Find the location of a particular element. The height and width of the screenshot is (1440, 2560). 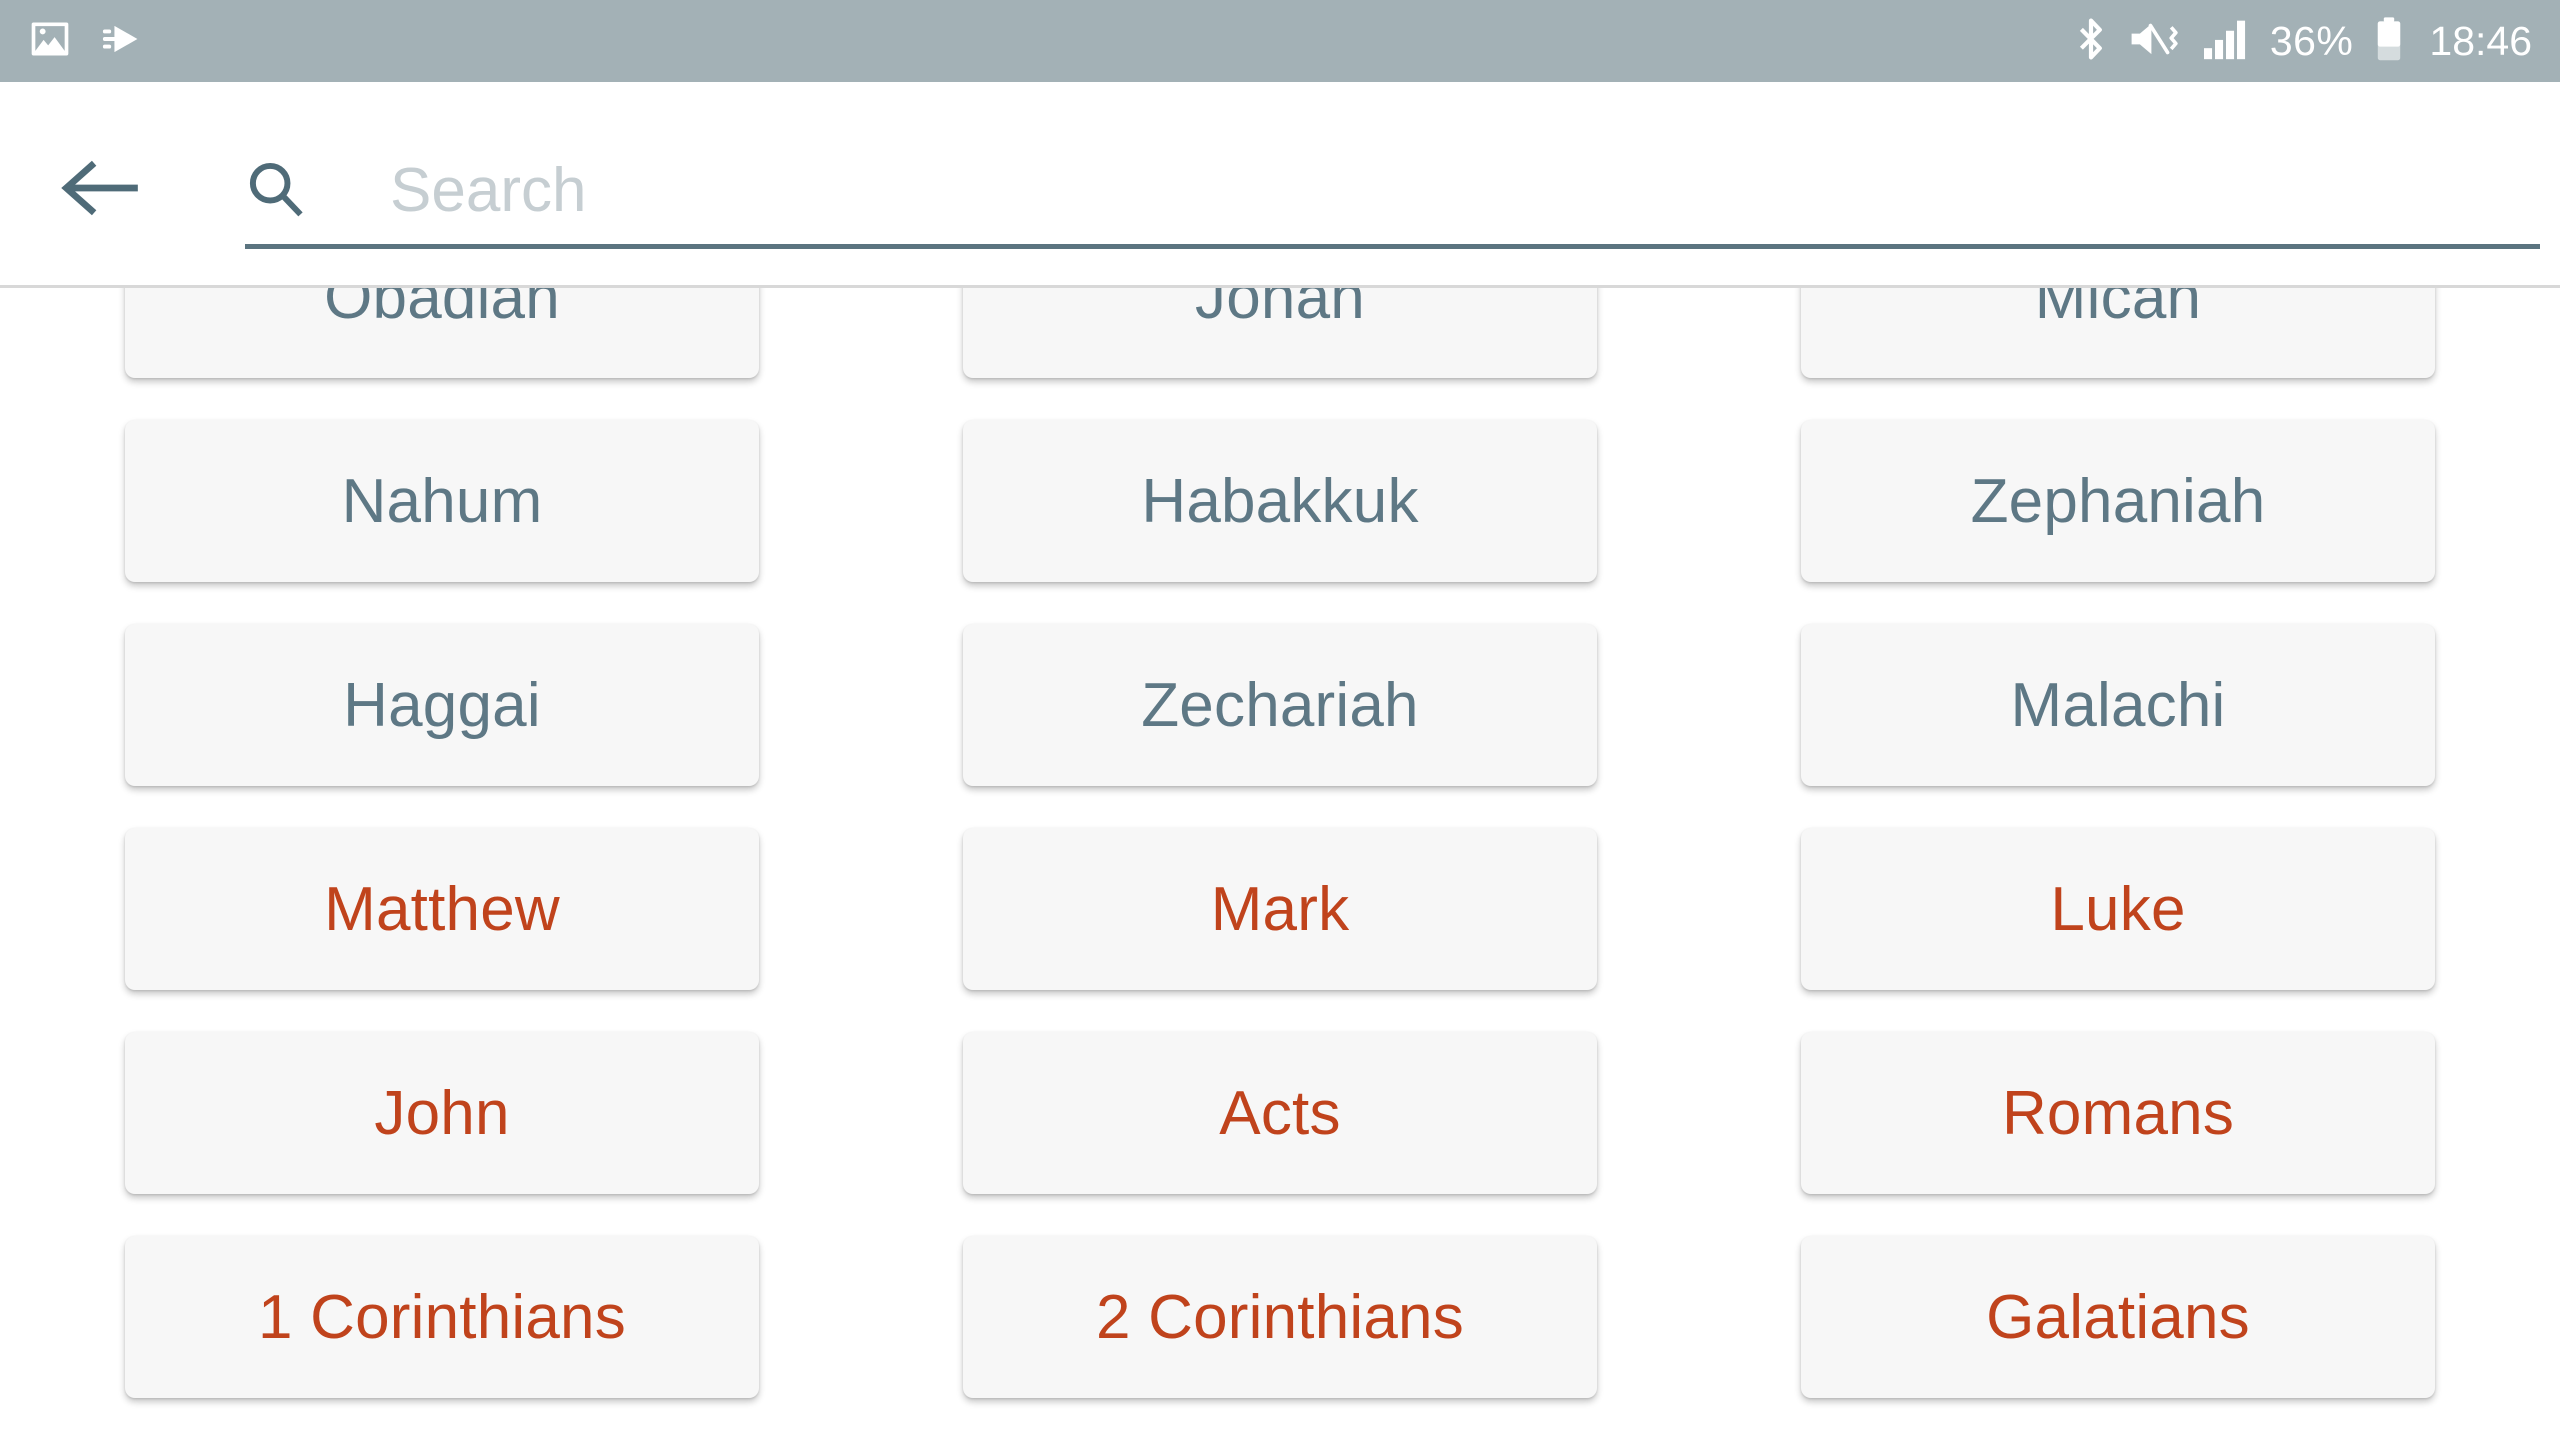

book-button: Haggai is located at coordinates (442, 705).